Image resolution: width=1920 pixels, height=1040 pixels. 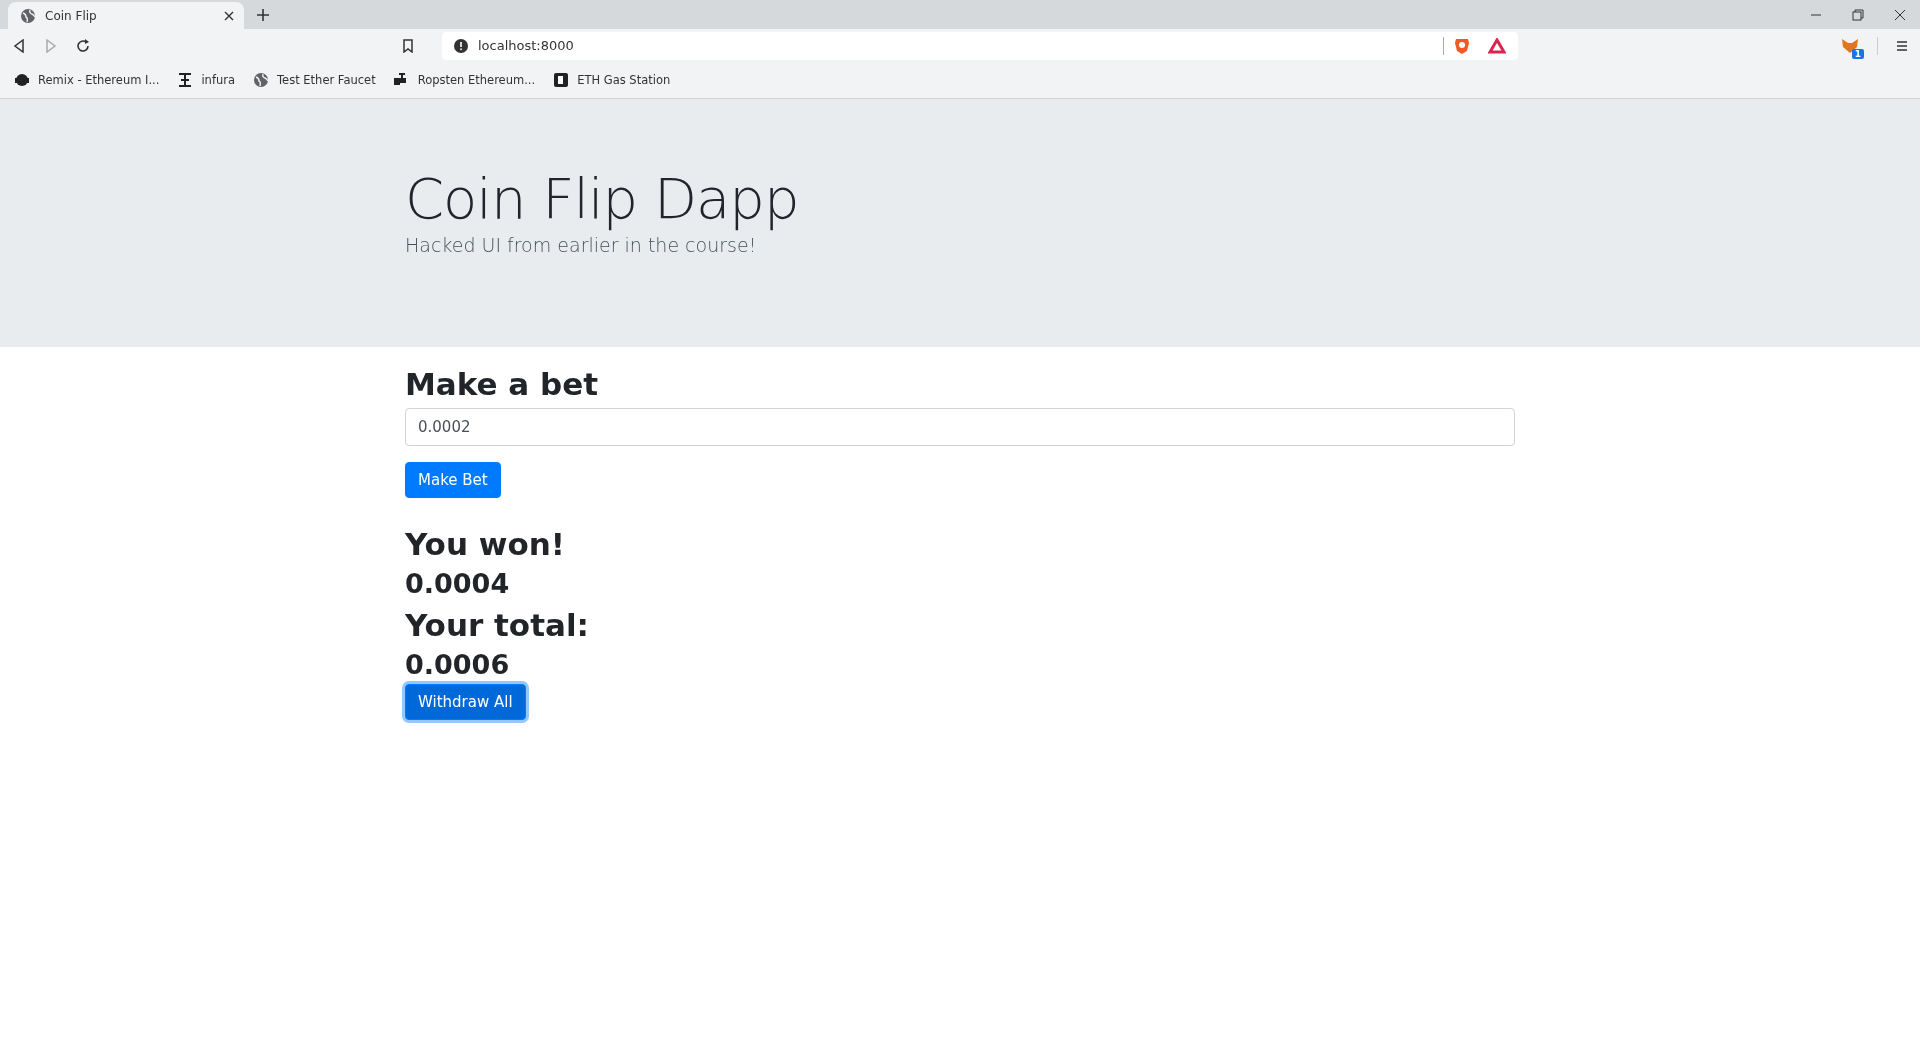 What do you see at coordinates (612, 80) in the screenshot?
I see `bookmark-link: ETH Gas Station` at bounding box center [612, 80].